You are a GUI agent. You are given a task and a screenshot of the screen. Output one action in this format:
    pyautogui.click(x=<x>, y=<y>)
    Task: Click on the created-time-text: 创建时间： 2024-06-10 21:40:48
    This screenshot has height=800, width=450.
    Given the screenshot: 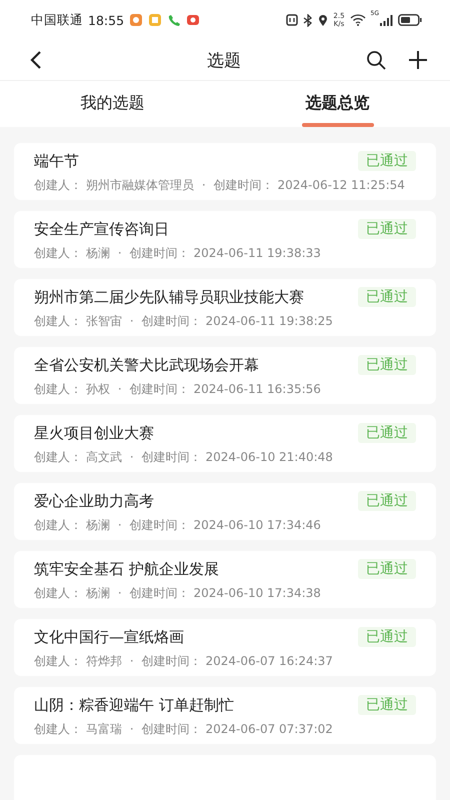 What is the action you would take?
    pyautogui.click(x=237, y=457)
    